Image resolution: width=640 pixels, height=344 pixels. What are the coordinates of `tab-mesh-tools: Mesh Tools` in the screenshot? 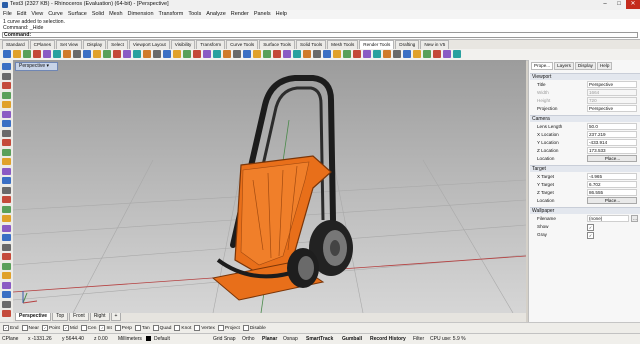 It's located at (343, 44).